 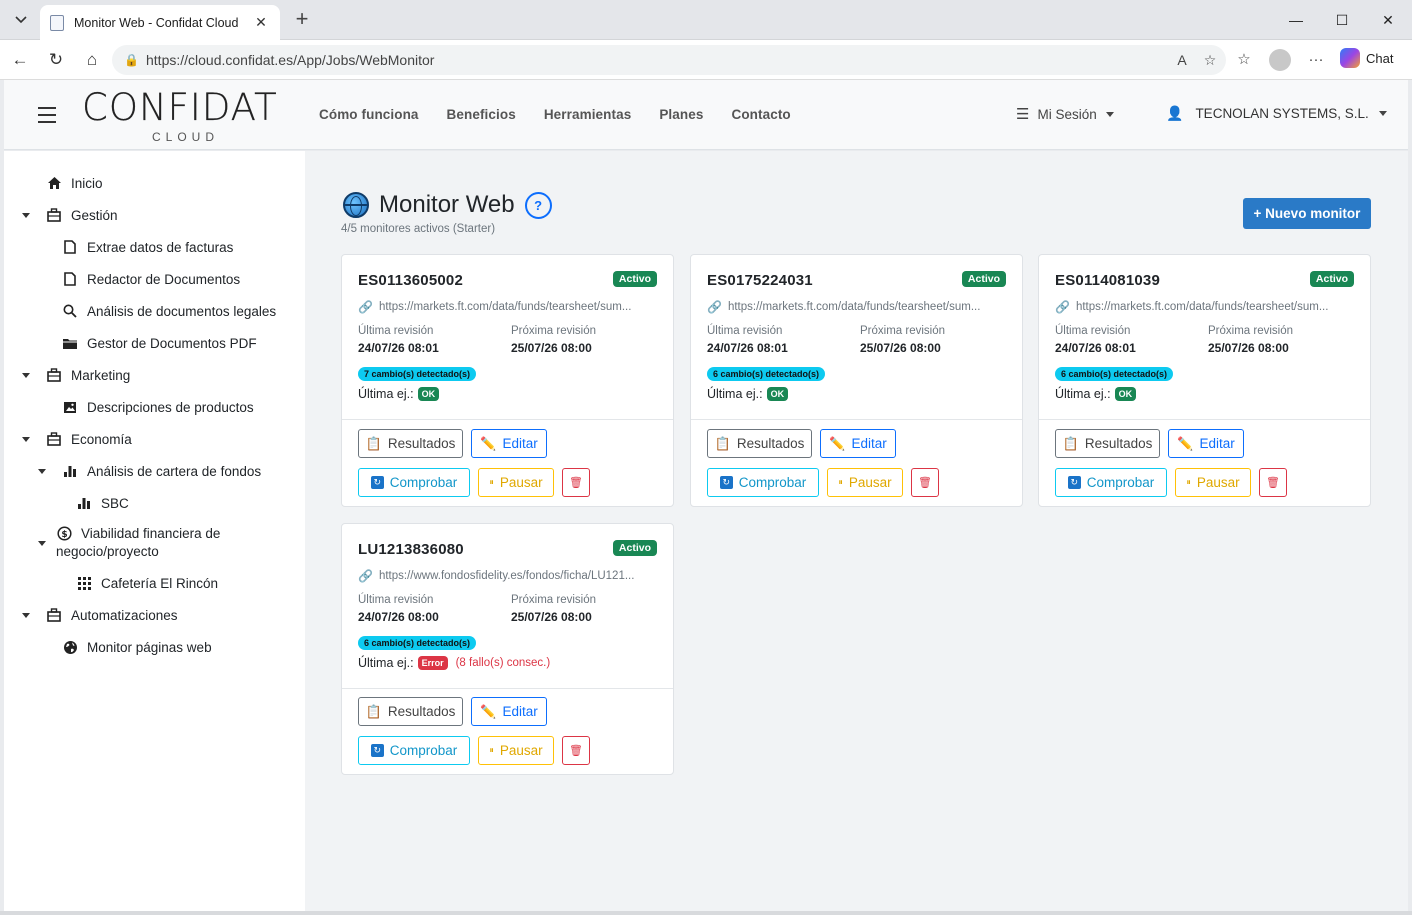 What do you see at coordinates (76, 375) in the screenshot?
I see `sidebar-item-marketing: Marketing` at bounding box center [76, 375].